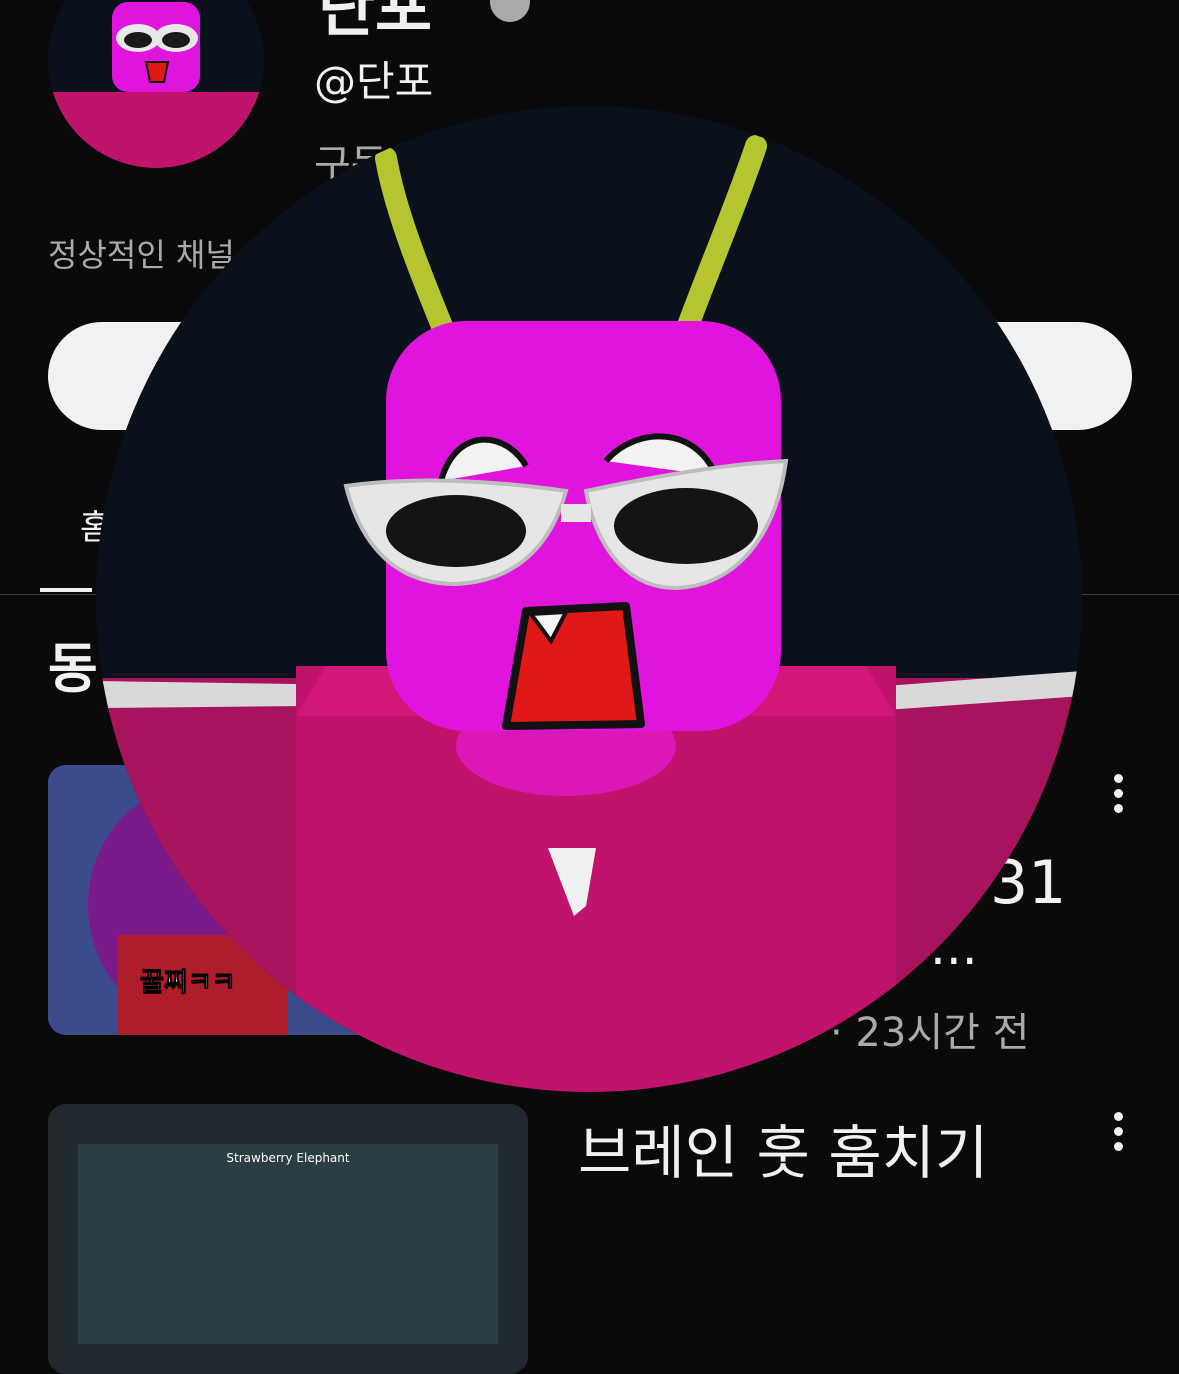 This screenshot has height=1374, width=1179. What do you see at coordinates (783, 1148) in the screenshot?
I see `video-title: 브레인 훗 훔치기` at bounding box center [783, 1148].